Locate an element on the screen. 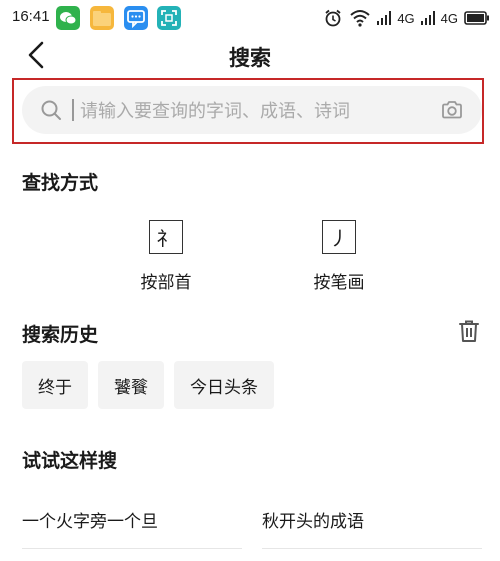 The width and height of the screenshot is (500, 561). history-chip: 终于 is located at coordinates (55, 385).